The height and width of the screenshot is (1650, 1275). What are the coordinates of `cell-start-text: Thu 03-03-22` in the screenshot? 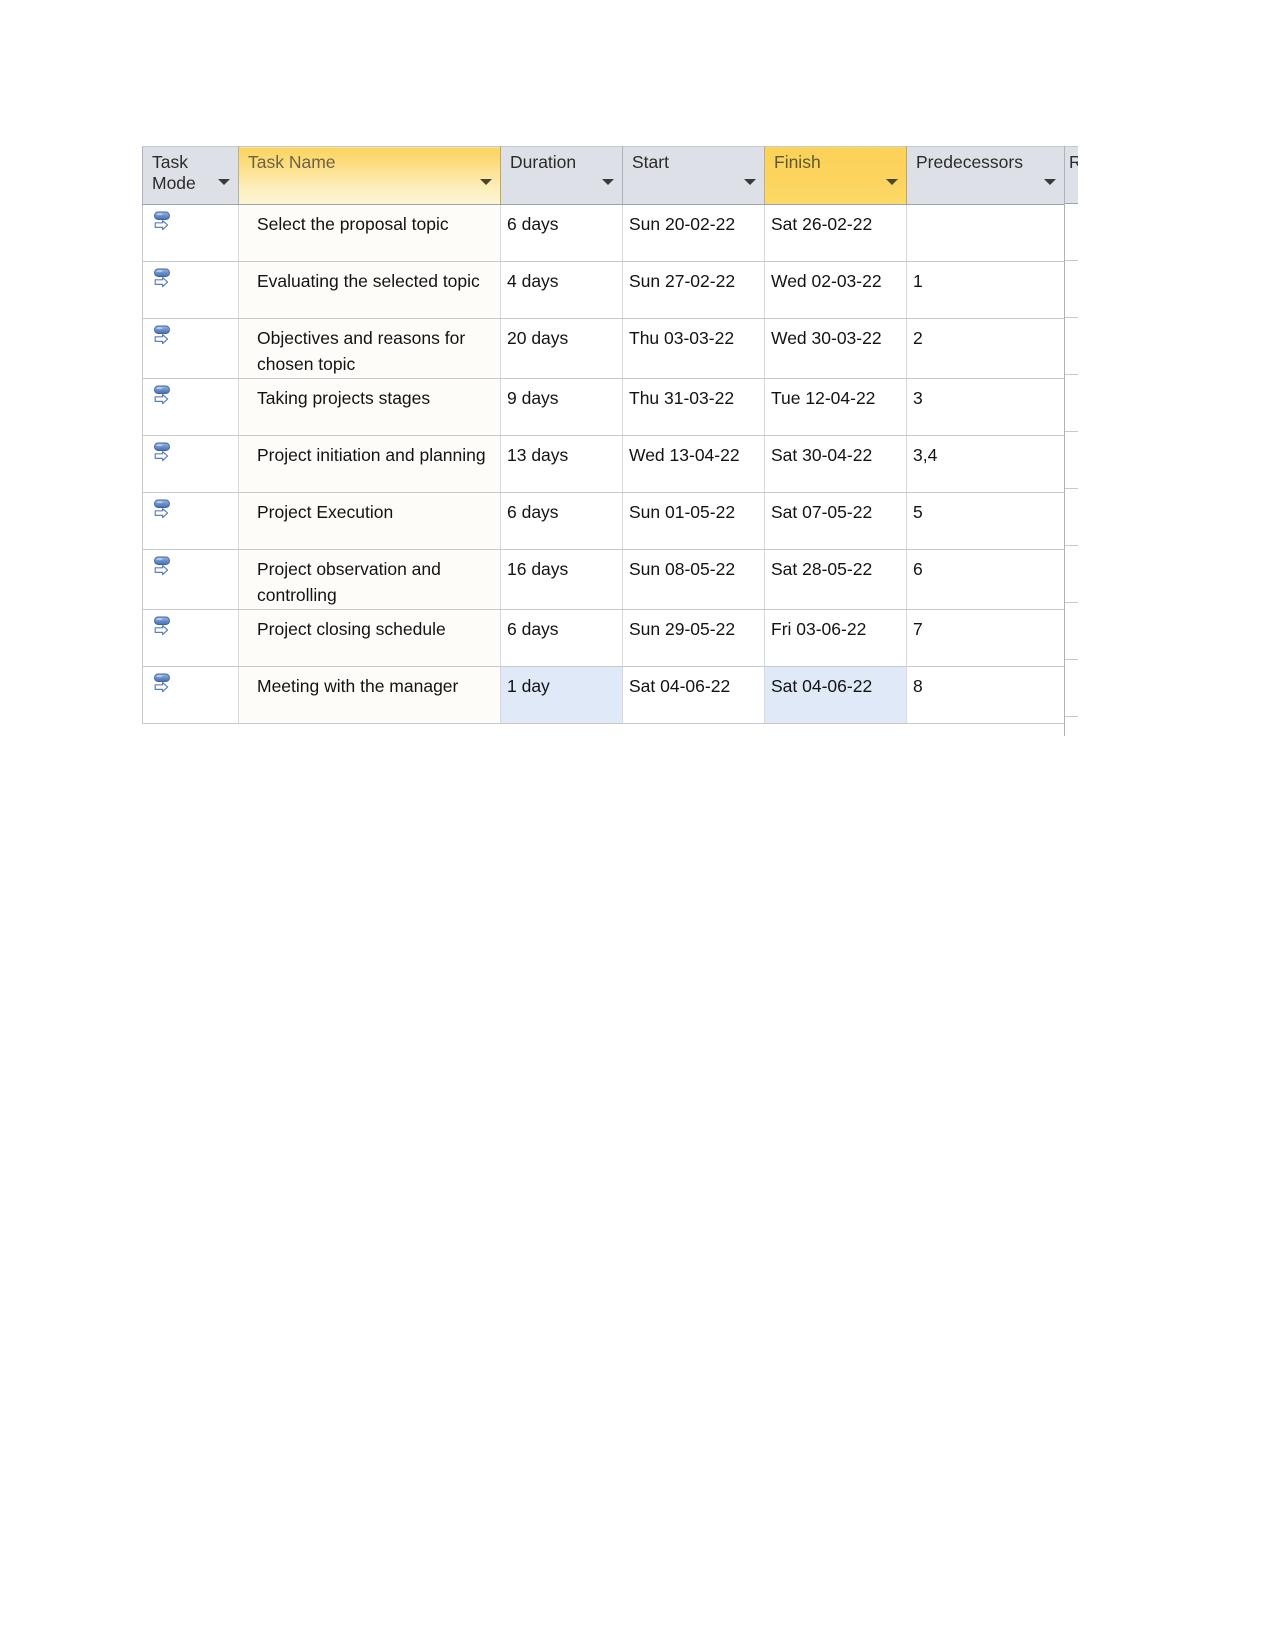 It's located at (682, 338).